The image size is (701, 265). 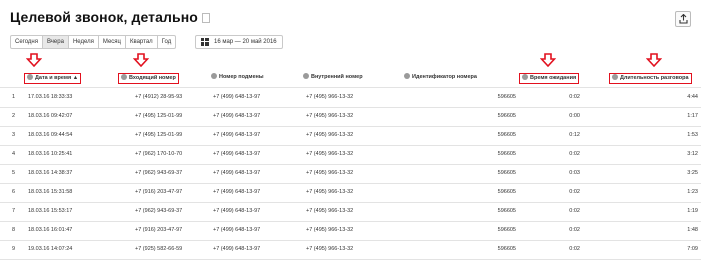 I want to click on period-yesterday-button: Вчера, so click(x=56, y=42).